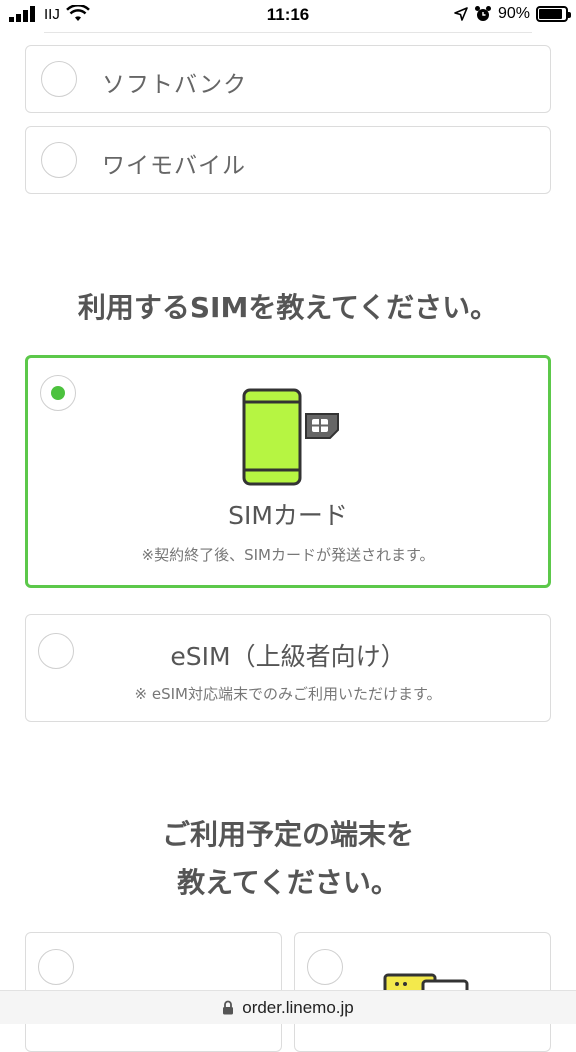  Describe the element at coordinates (288, 514) in the screenshot. I see `sim-option-label: SIMカード` at that location.